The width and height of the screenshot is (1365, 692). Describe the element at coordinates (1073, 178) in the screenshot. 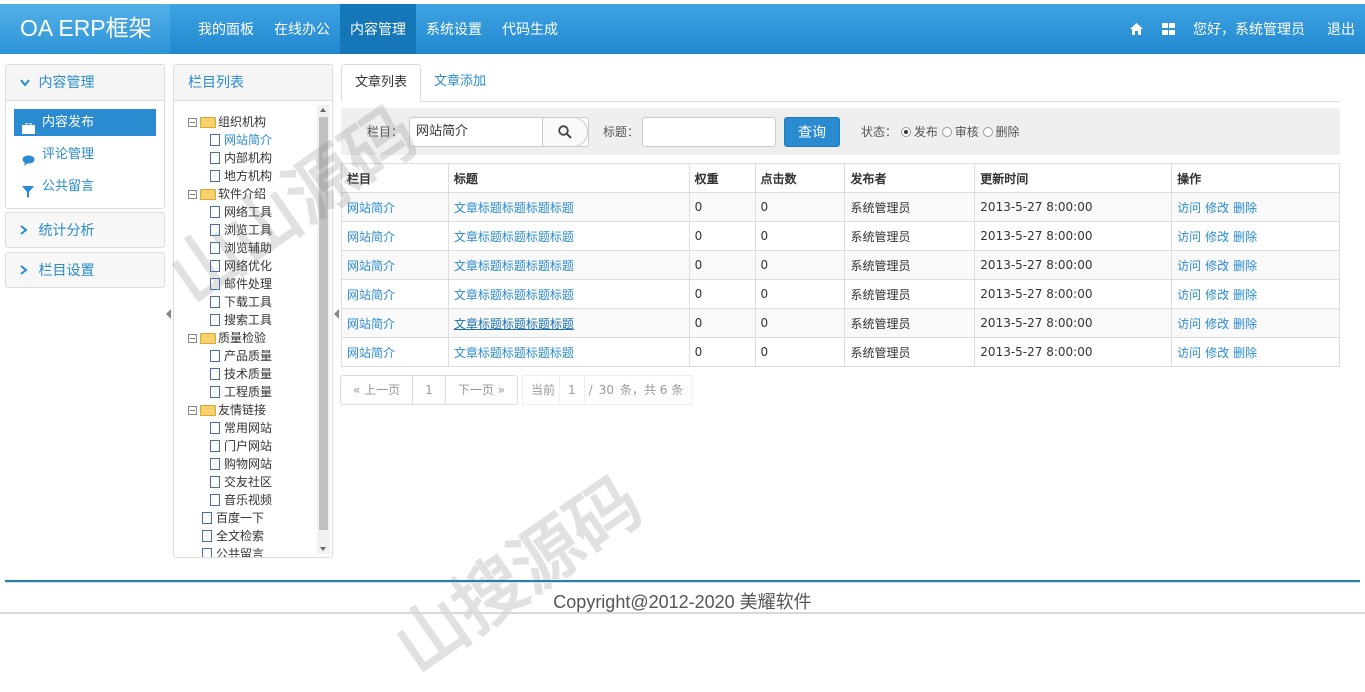

I see `col-header-updated: 更新时间` at that location.